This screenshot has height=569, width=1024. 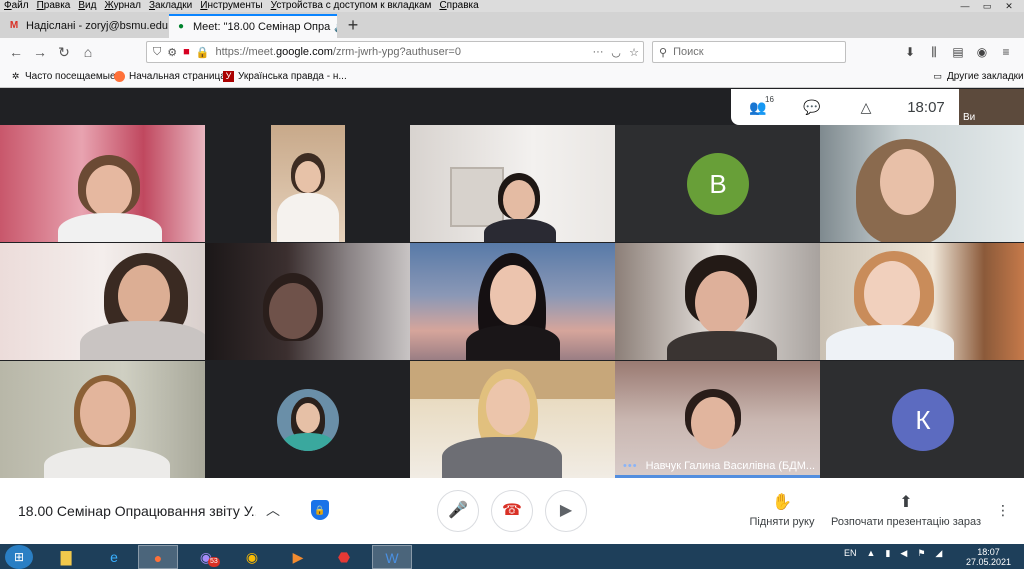 What do you see at coordinates (991, 107) in the screenshot?
I see `self-view: Ви` at bounding box center [991, 107].